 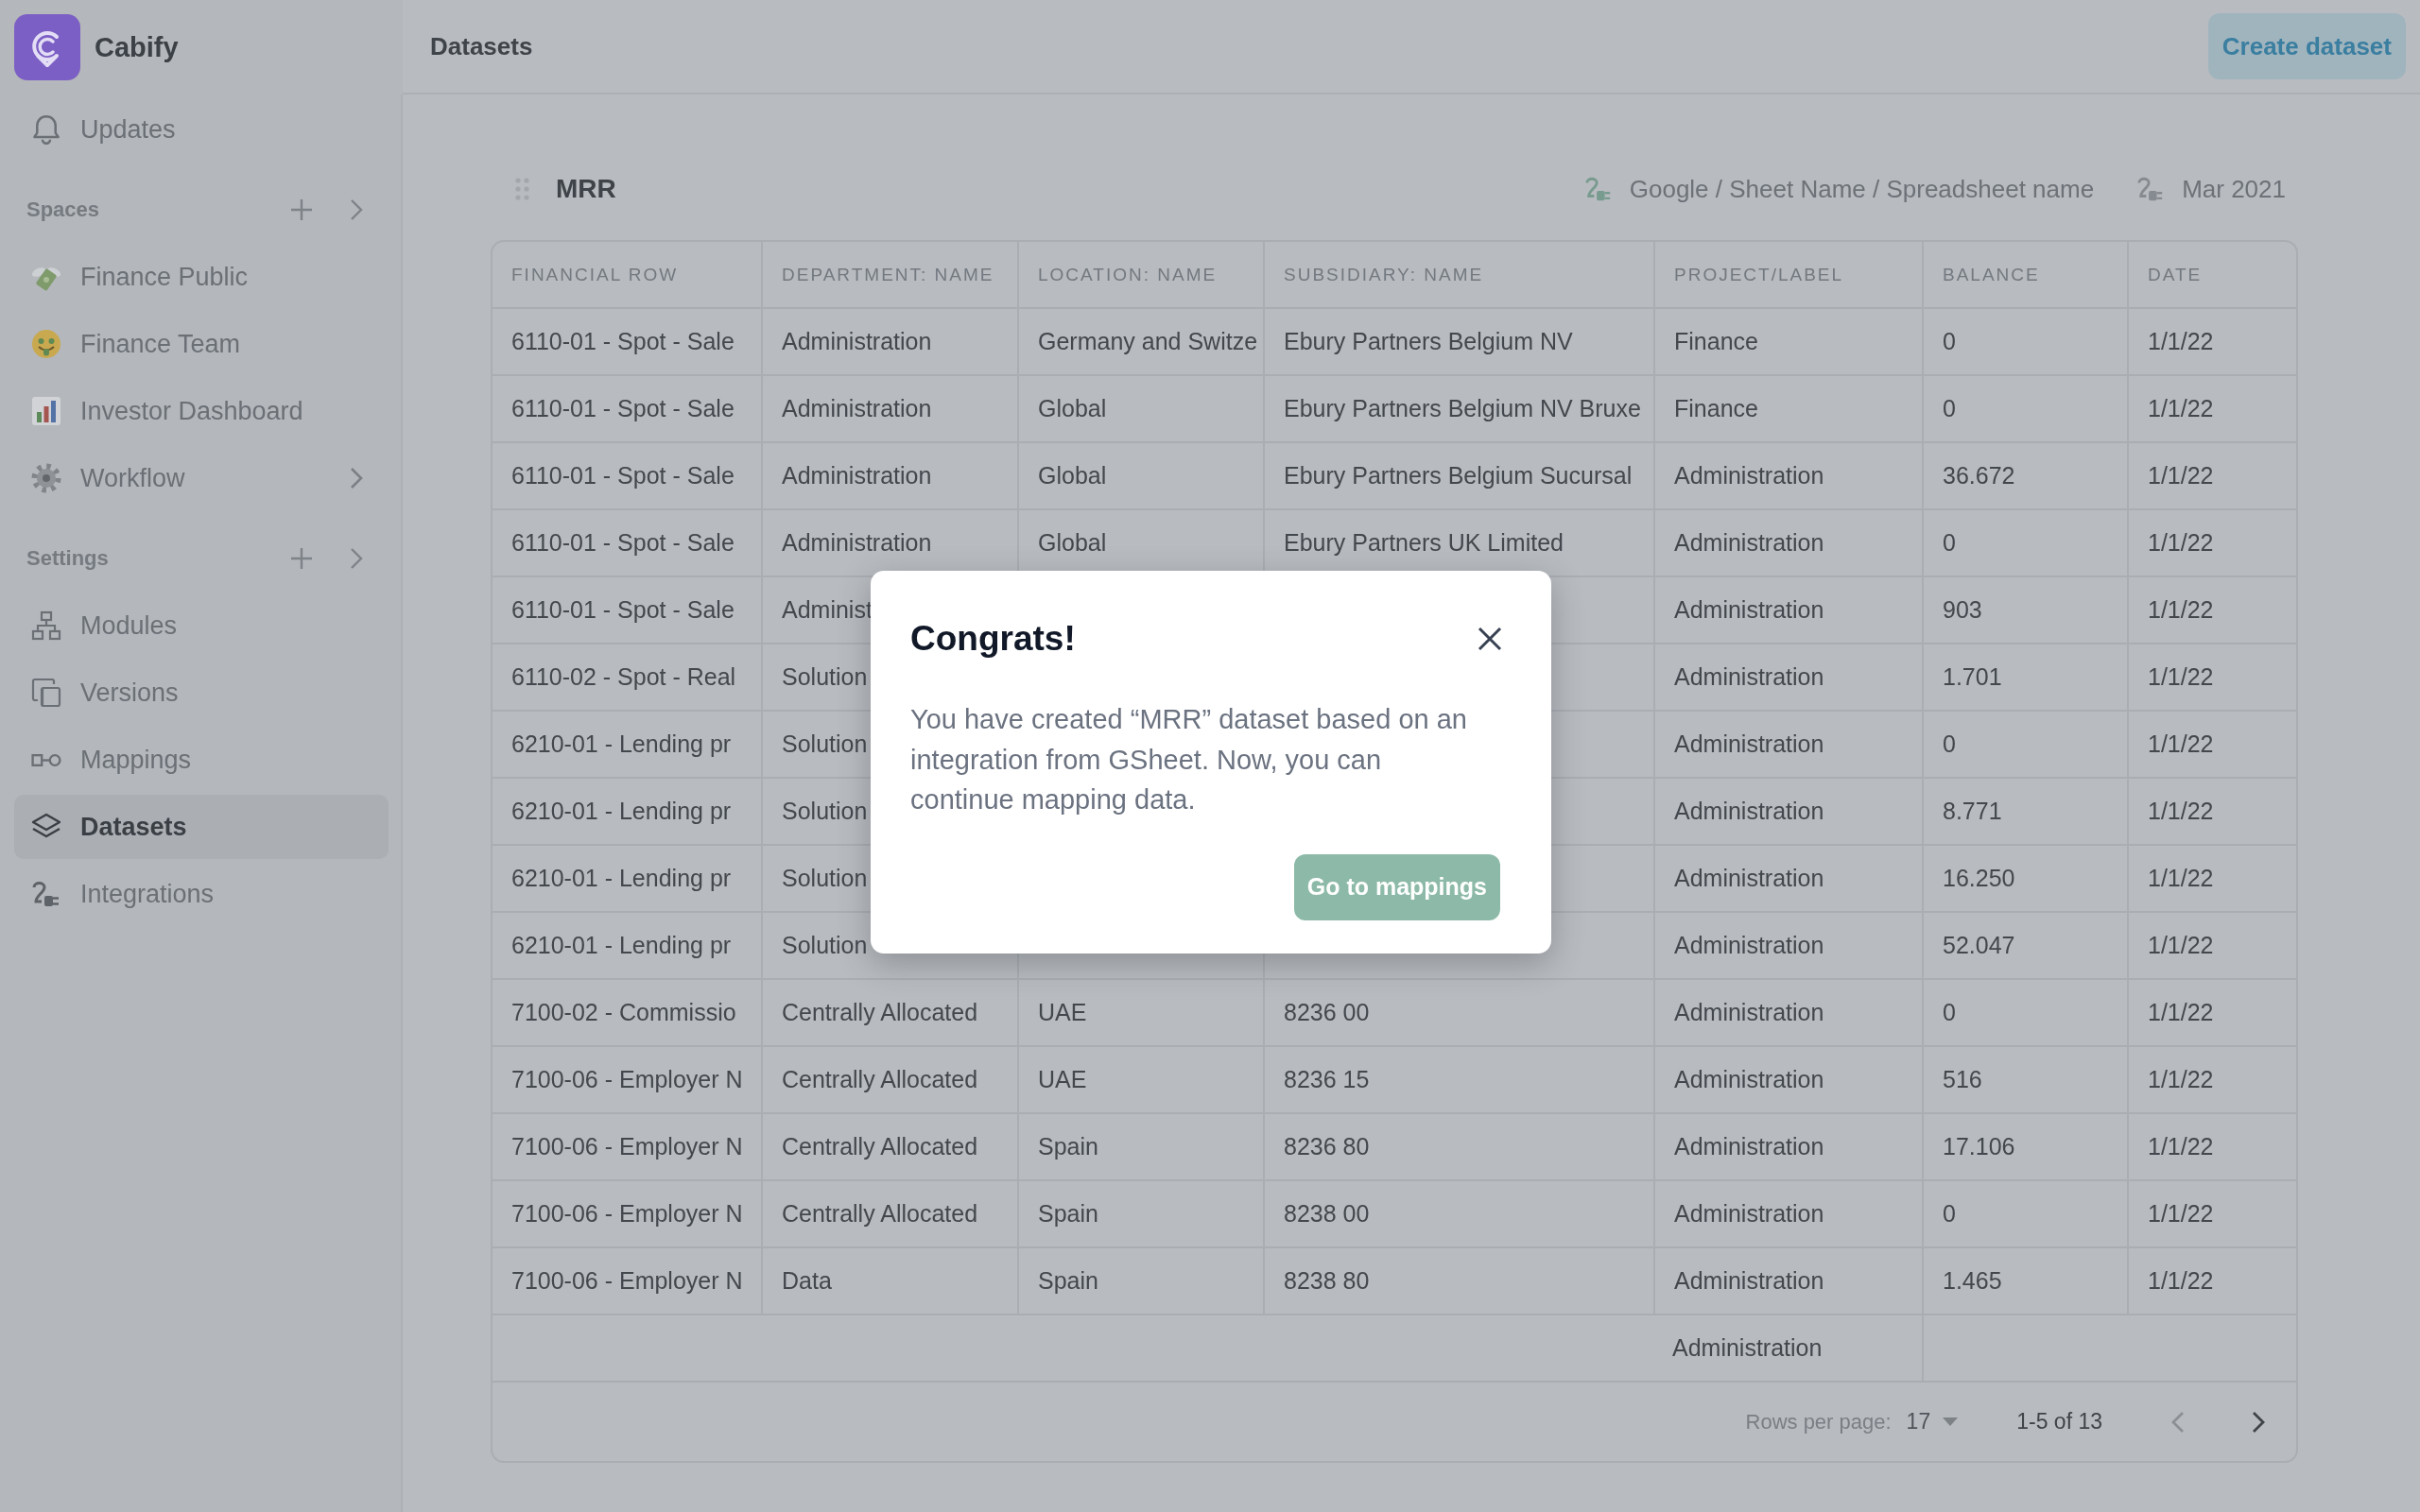 I want to click on table-cell: 8236 00, so click(x=1458, y=1012).